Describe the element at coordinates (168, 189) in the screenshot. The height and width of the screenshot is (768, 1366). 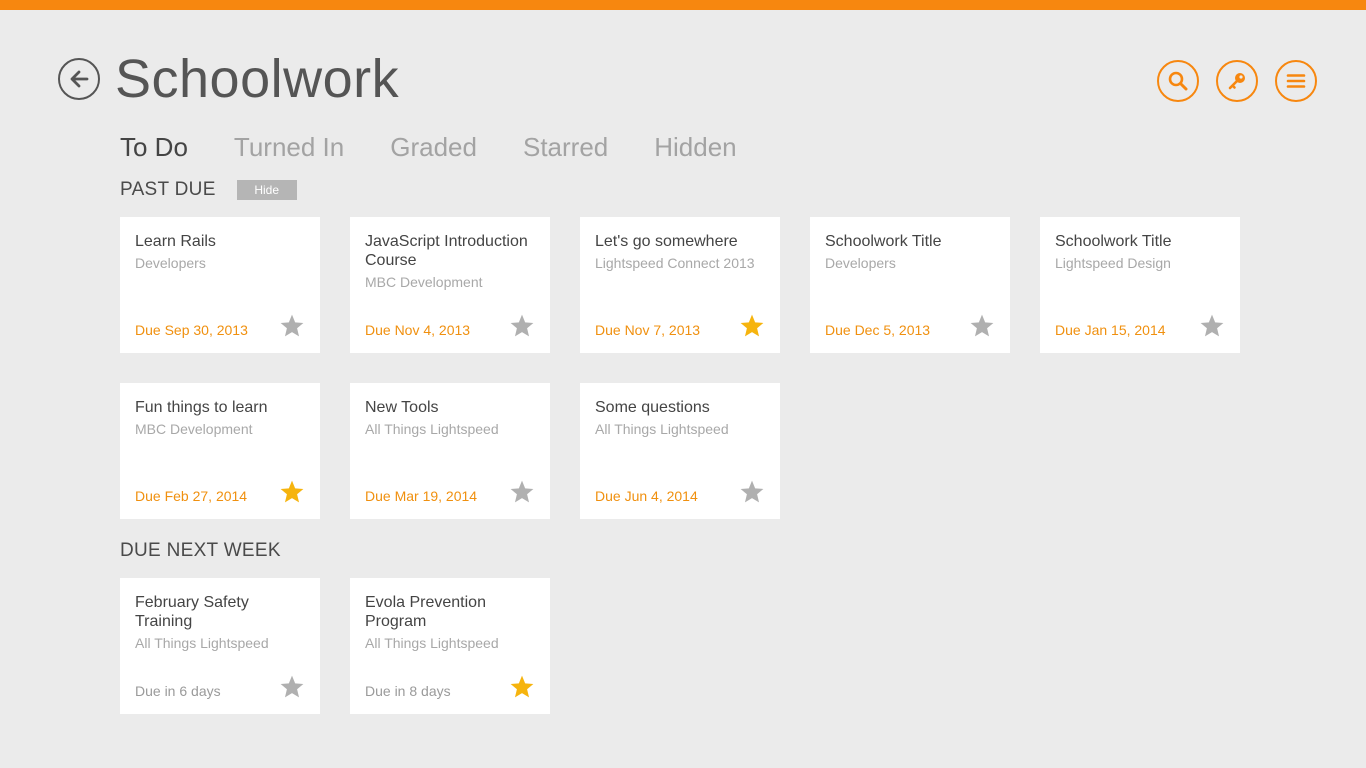
I see `section-title: PAST DUE` at that location.